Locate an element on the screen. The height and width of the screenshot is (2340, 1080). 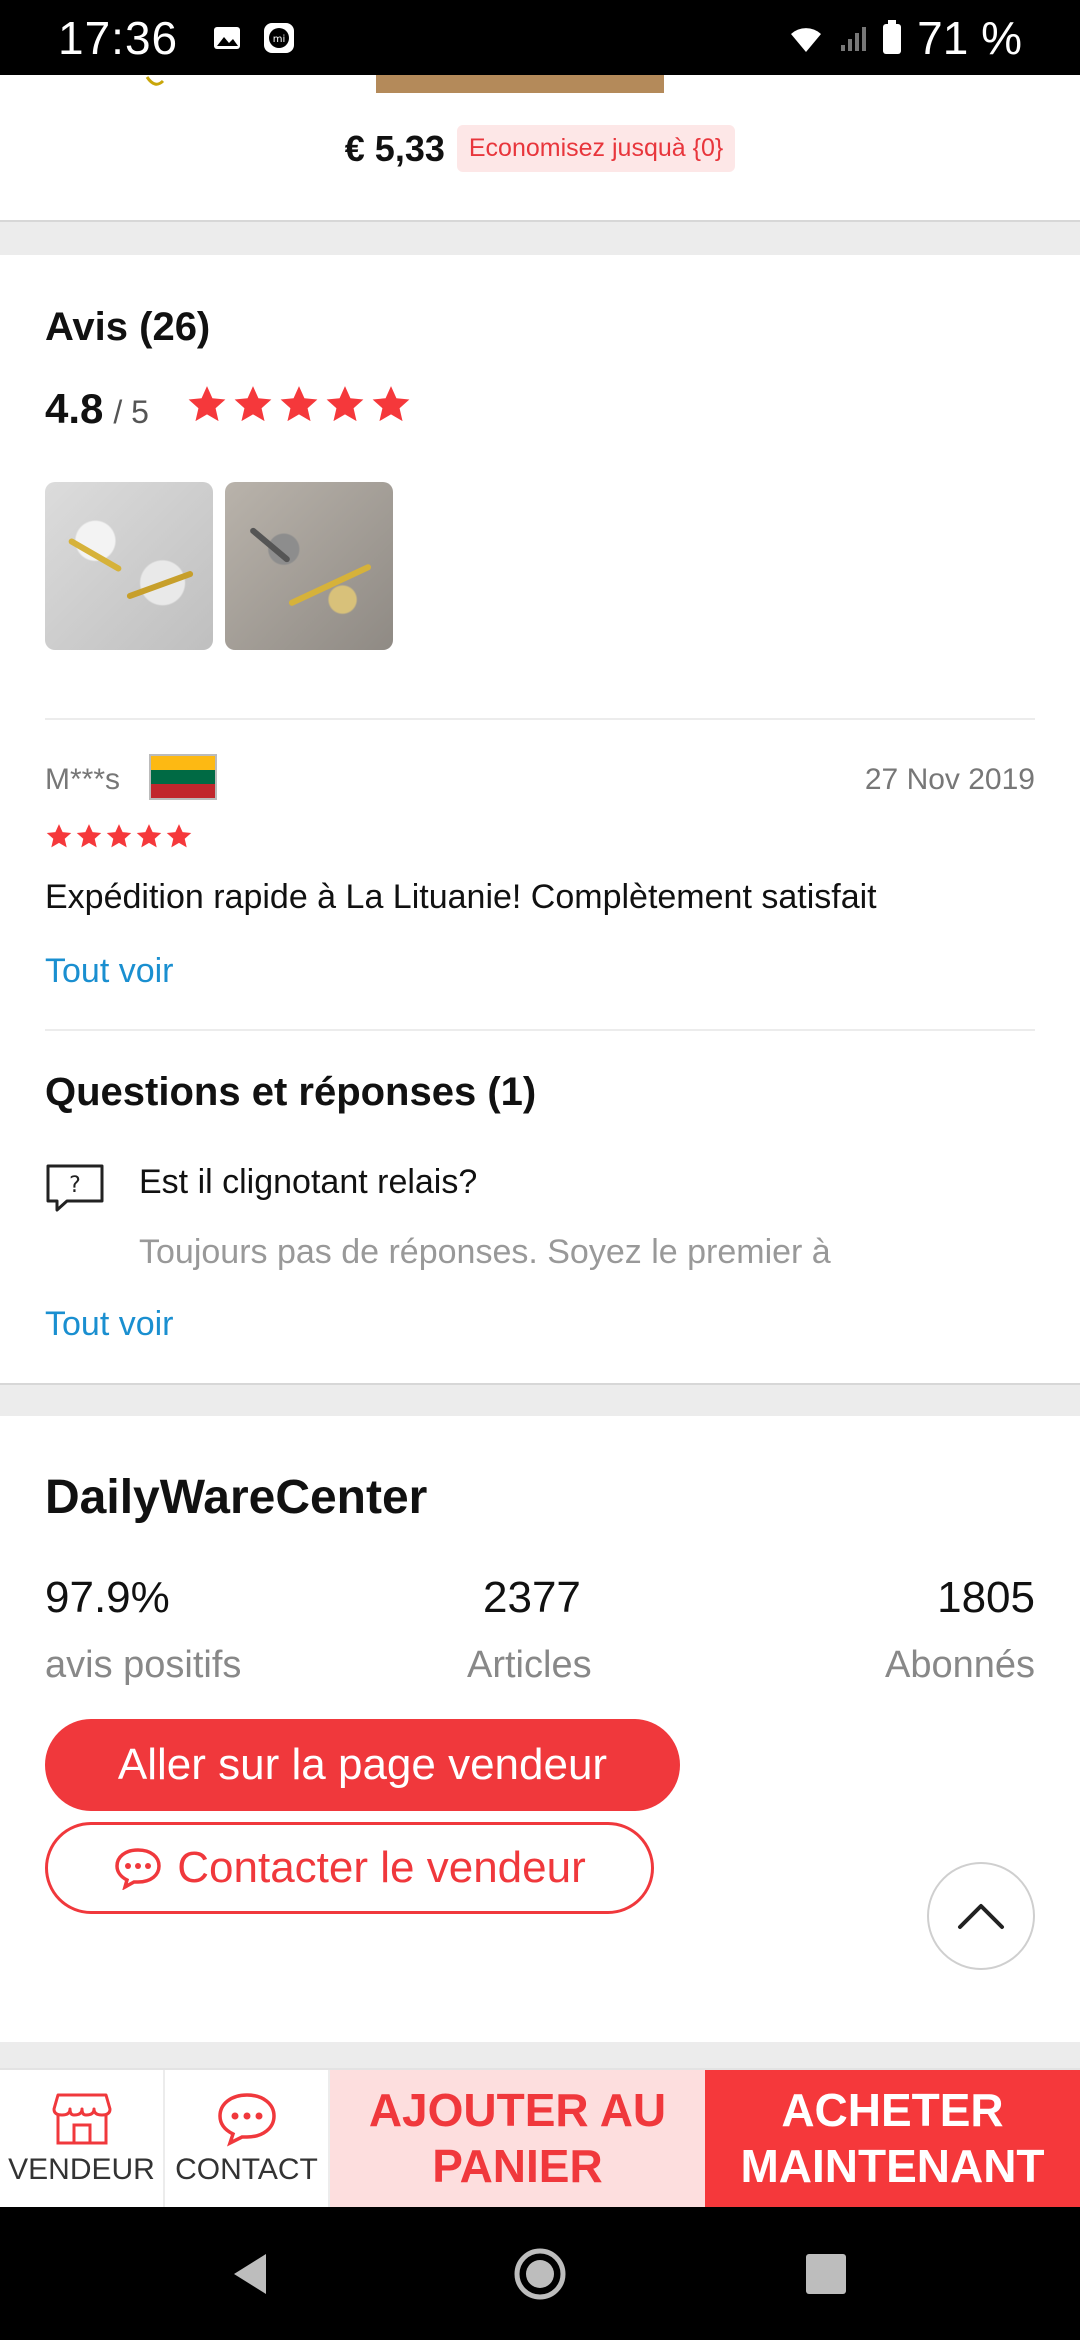
question-bubble-icon: ? is located at coordinates (75, 1188).